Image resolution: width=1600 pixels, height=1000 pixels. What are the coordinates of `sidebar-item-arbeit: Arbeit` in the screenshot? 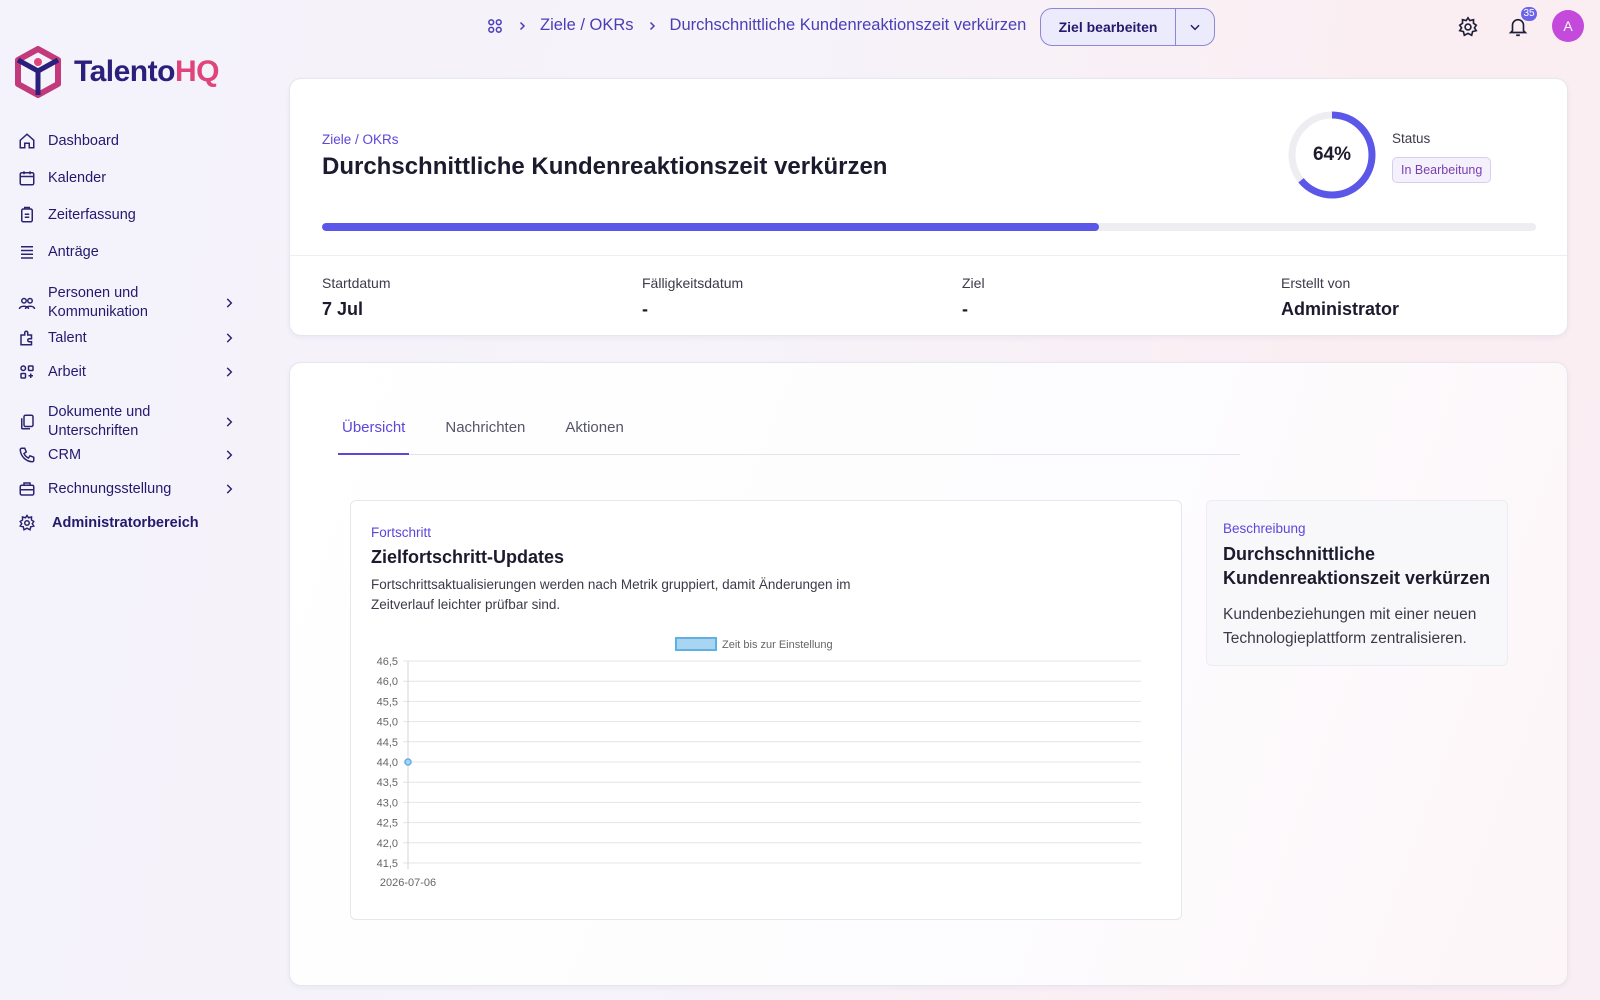 It's located at (131, 372).